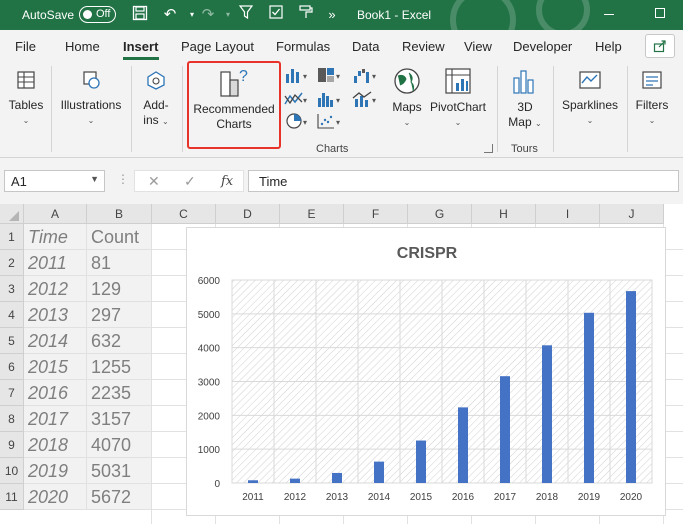  I want to click on cell-a10: 2019, so click(55, 471).